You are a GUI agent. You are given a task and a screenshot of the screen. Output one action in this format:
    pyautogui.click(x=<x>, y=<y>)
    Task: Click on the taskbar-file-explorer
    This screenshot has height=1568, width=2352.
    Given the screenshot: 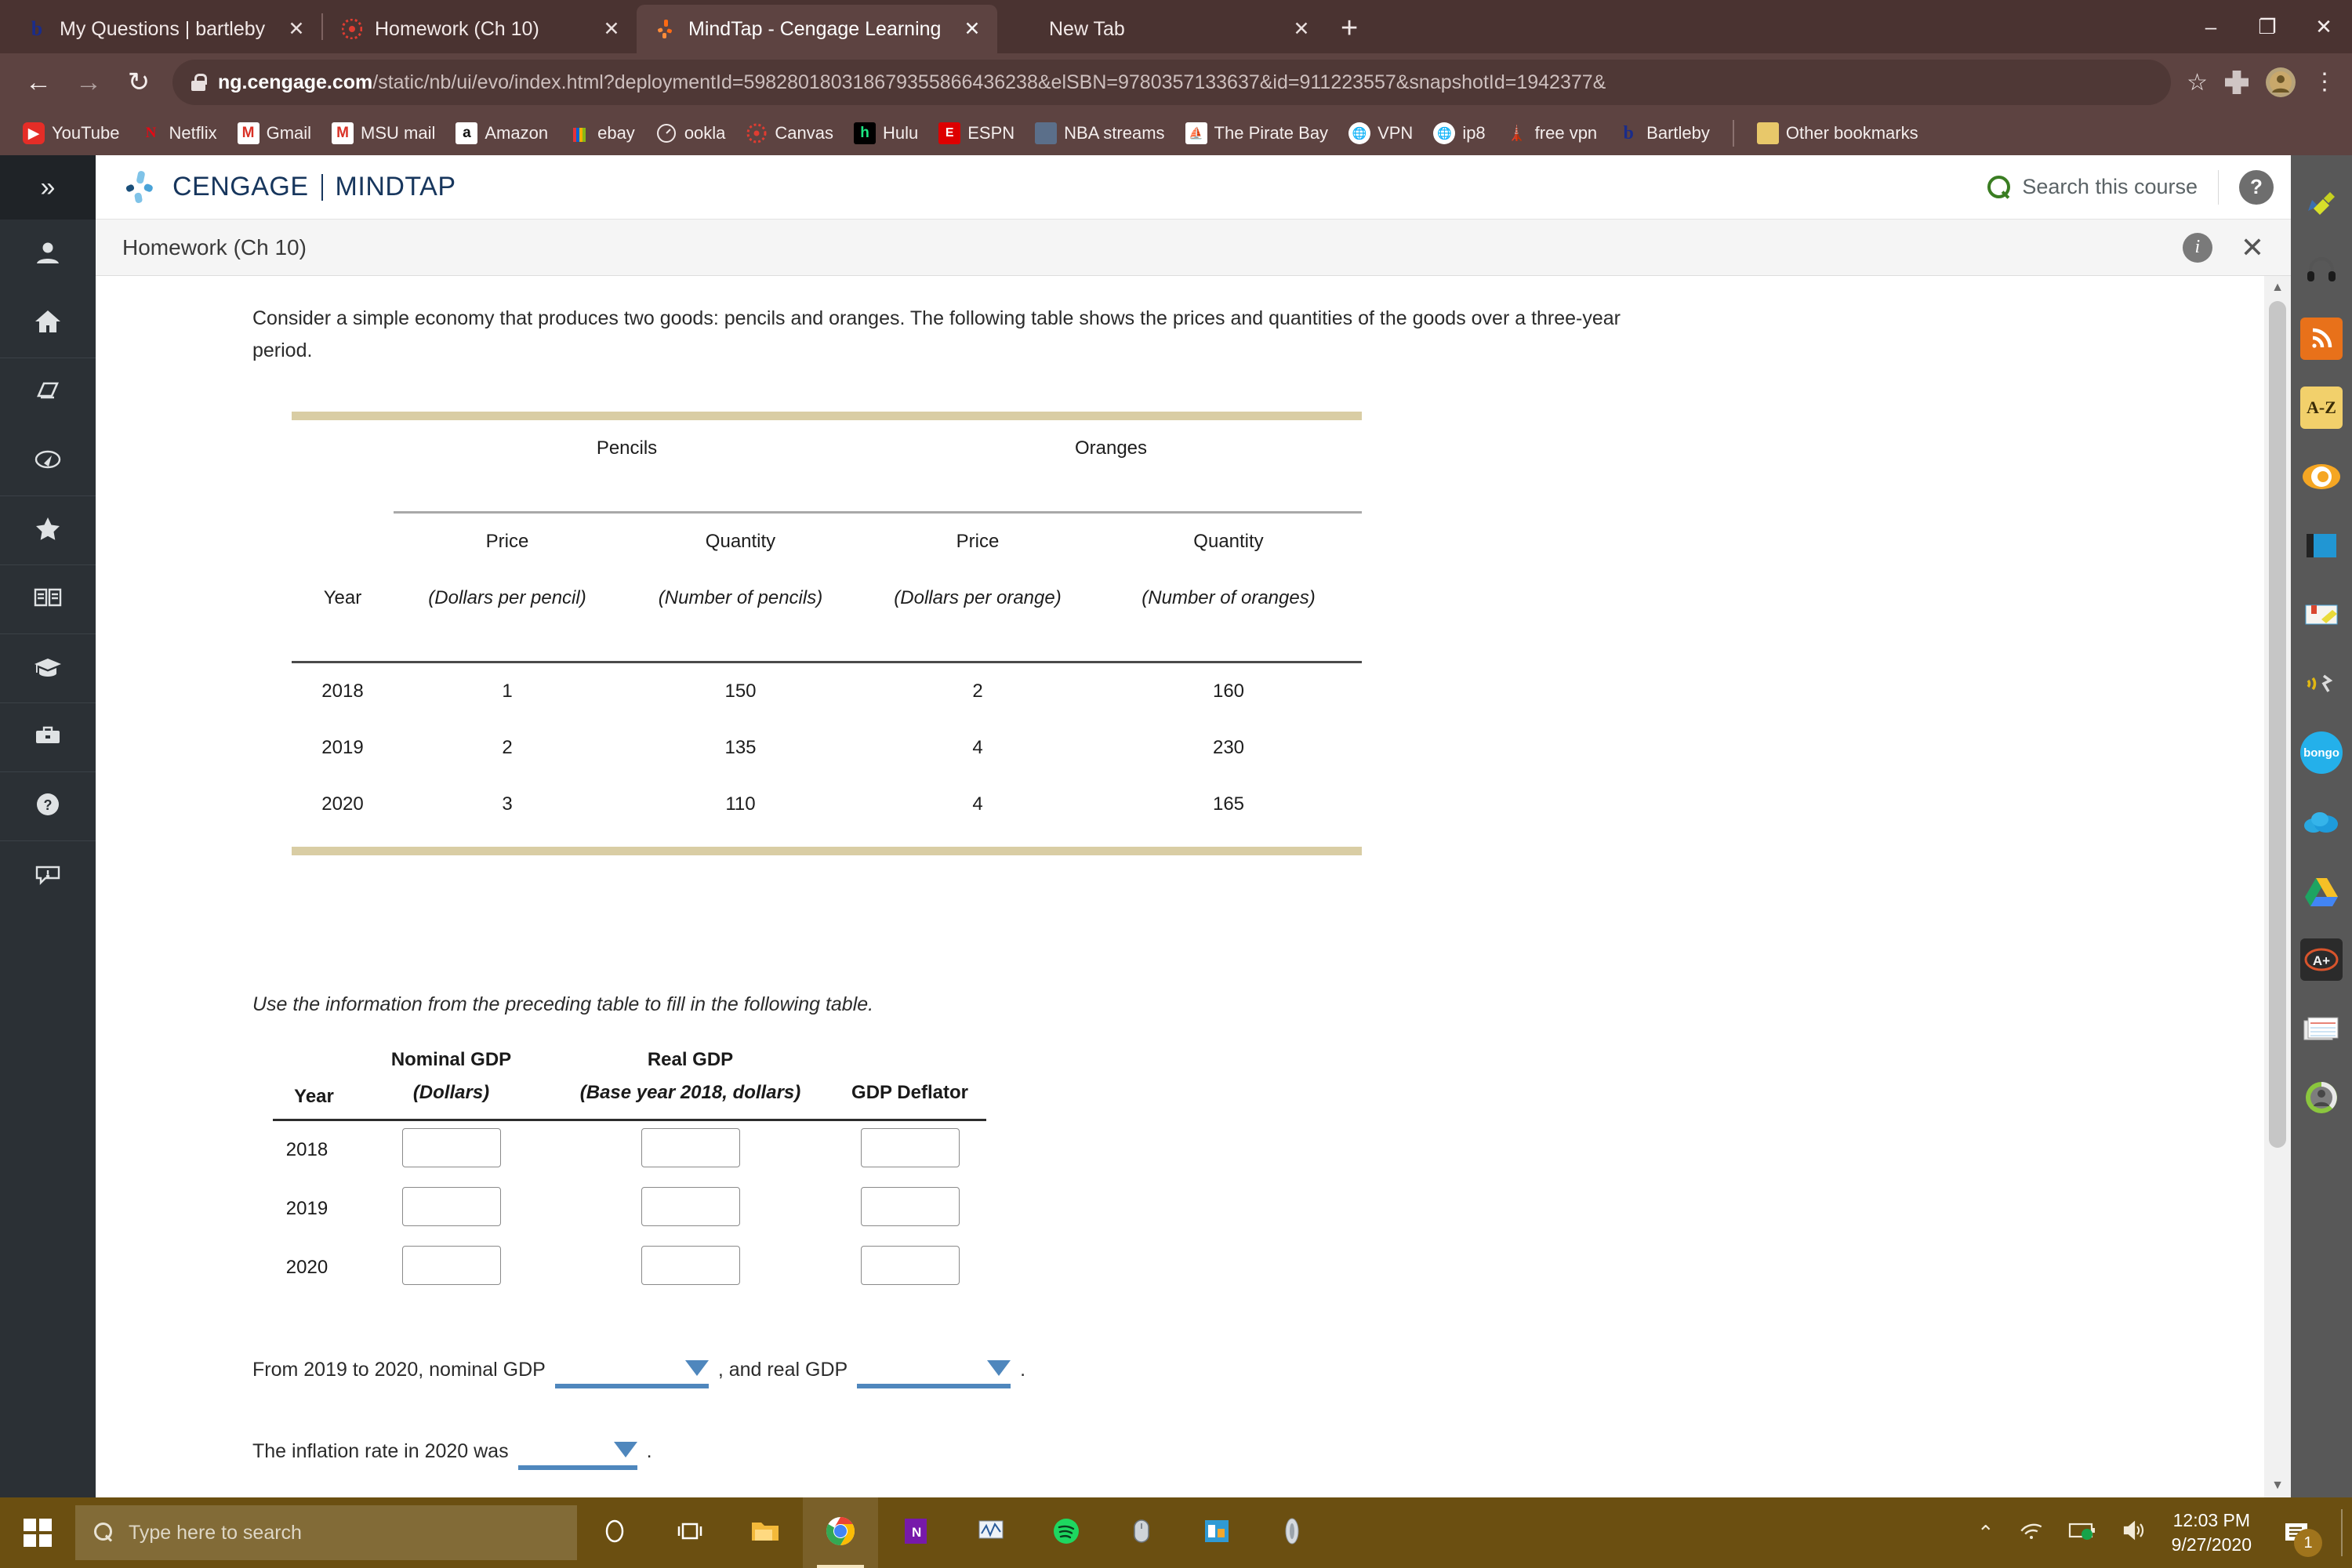 What is the action you would take?
    pyautogui.click(x=765, y=1532)
    